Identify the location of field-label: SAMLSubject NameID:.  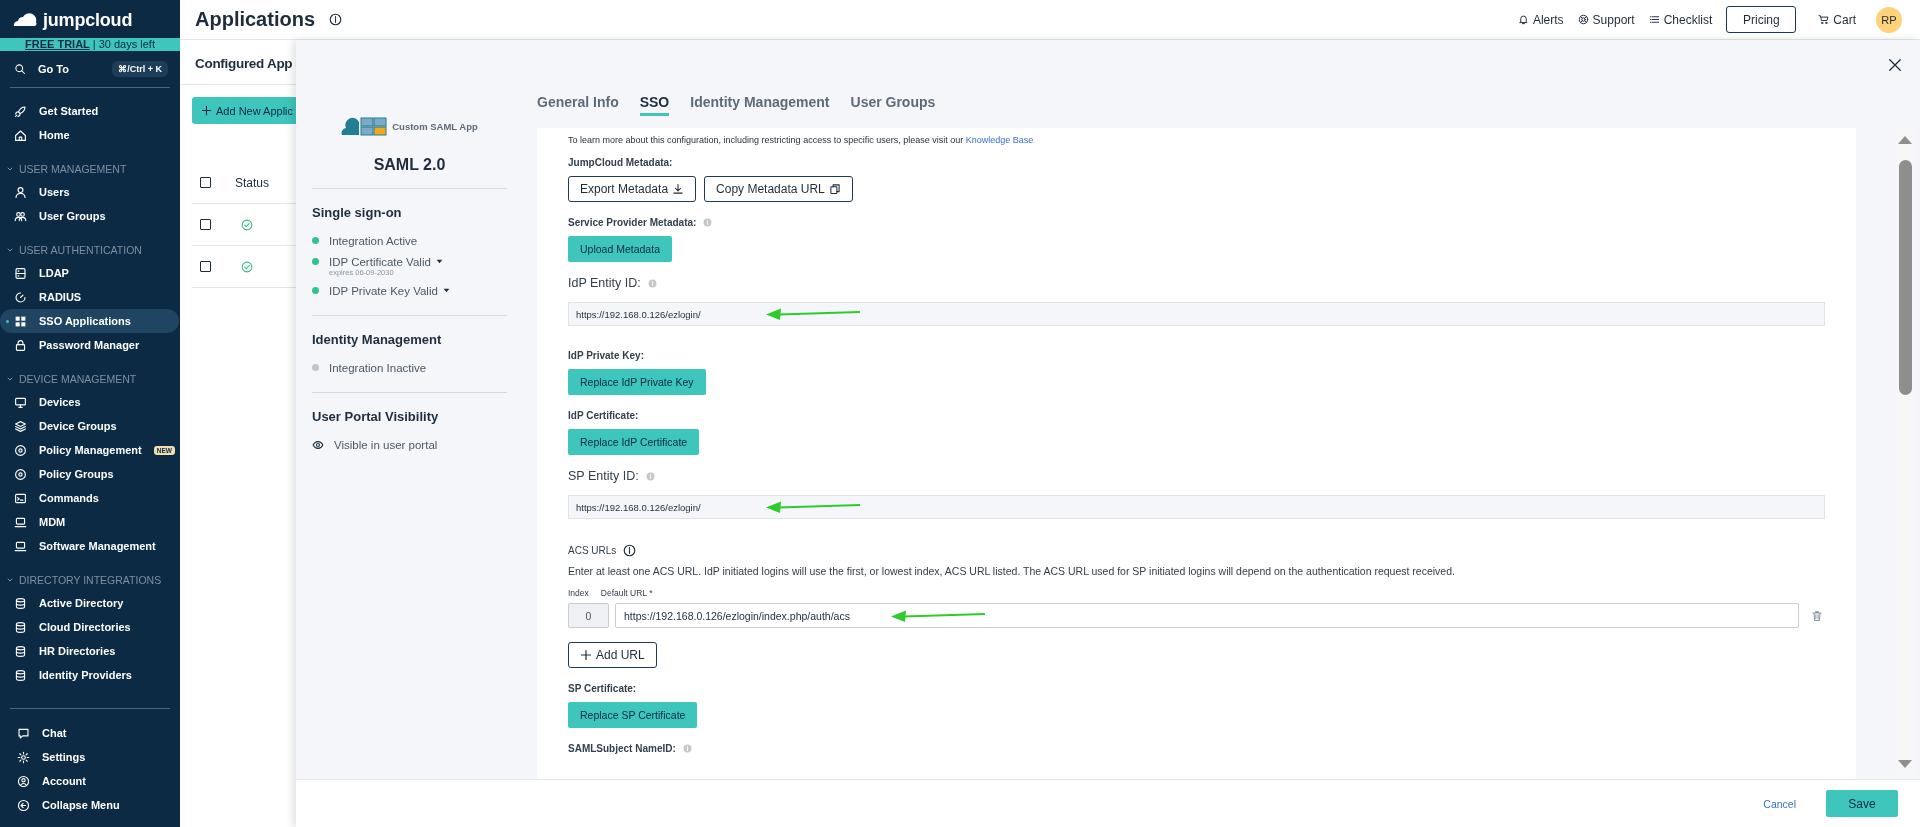
(622, 748).